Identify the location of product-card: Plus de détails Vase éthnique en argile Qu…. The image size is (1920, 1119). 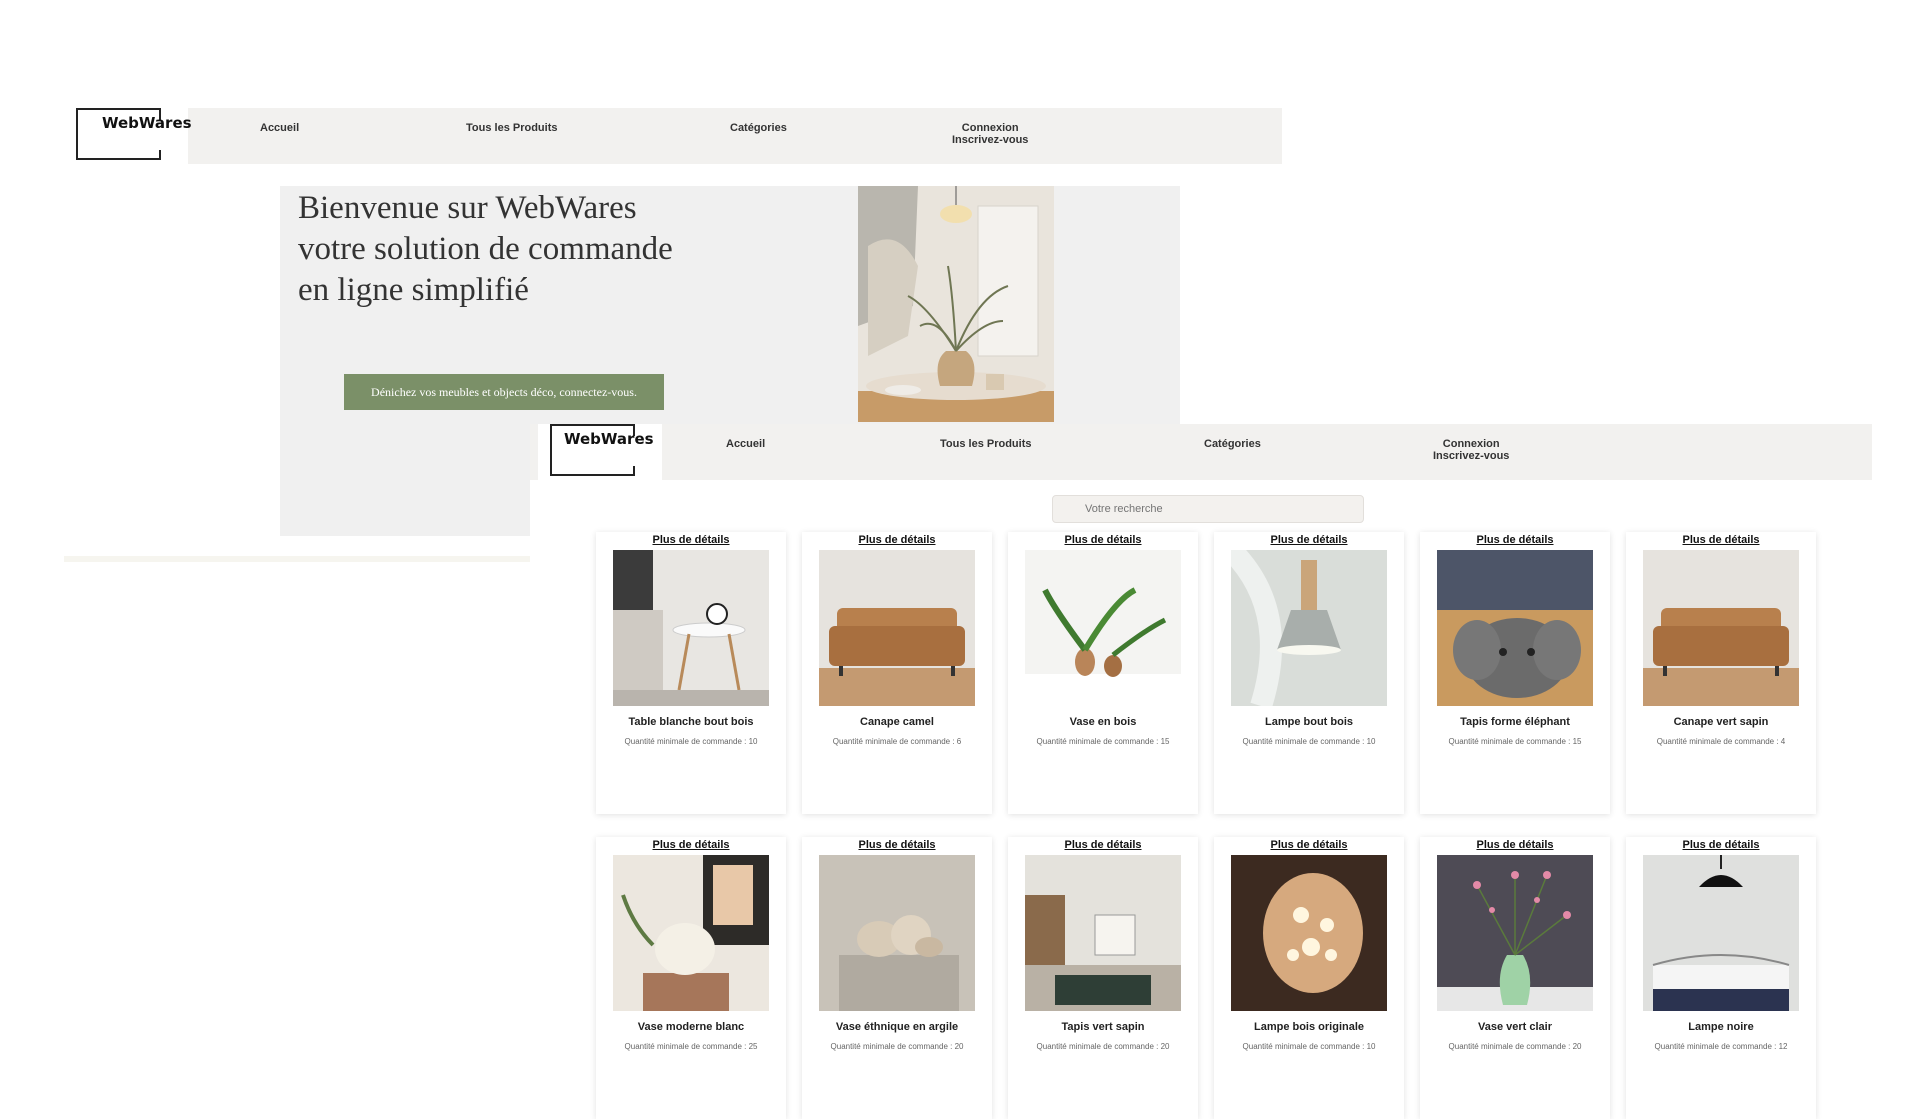
(897, 978).